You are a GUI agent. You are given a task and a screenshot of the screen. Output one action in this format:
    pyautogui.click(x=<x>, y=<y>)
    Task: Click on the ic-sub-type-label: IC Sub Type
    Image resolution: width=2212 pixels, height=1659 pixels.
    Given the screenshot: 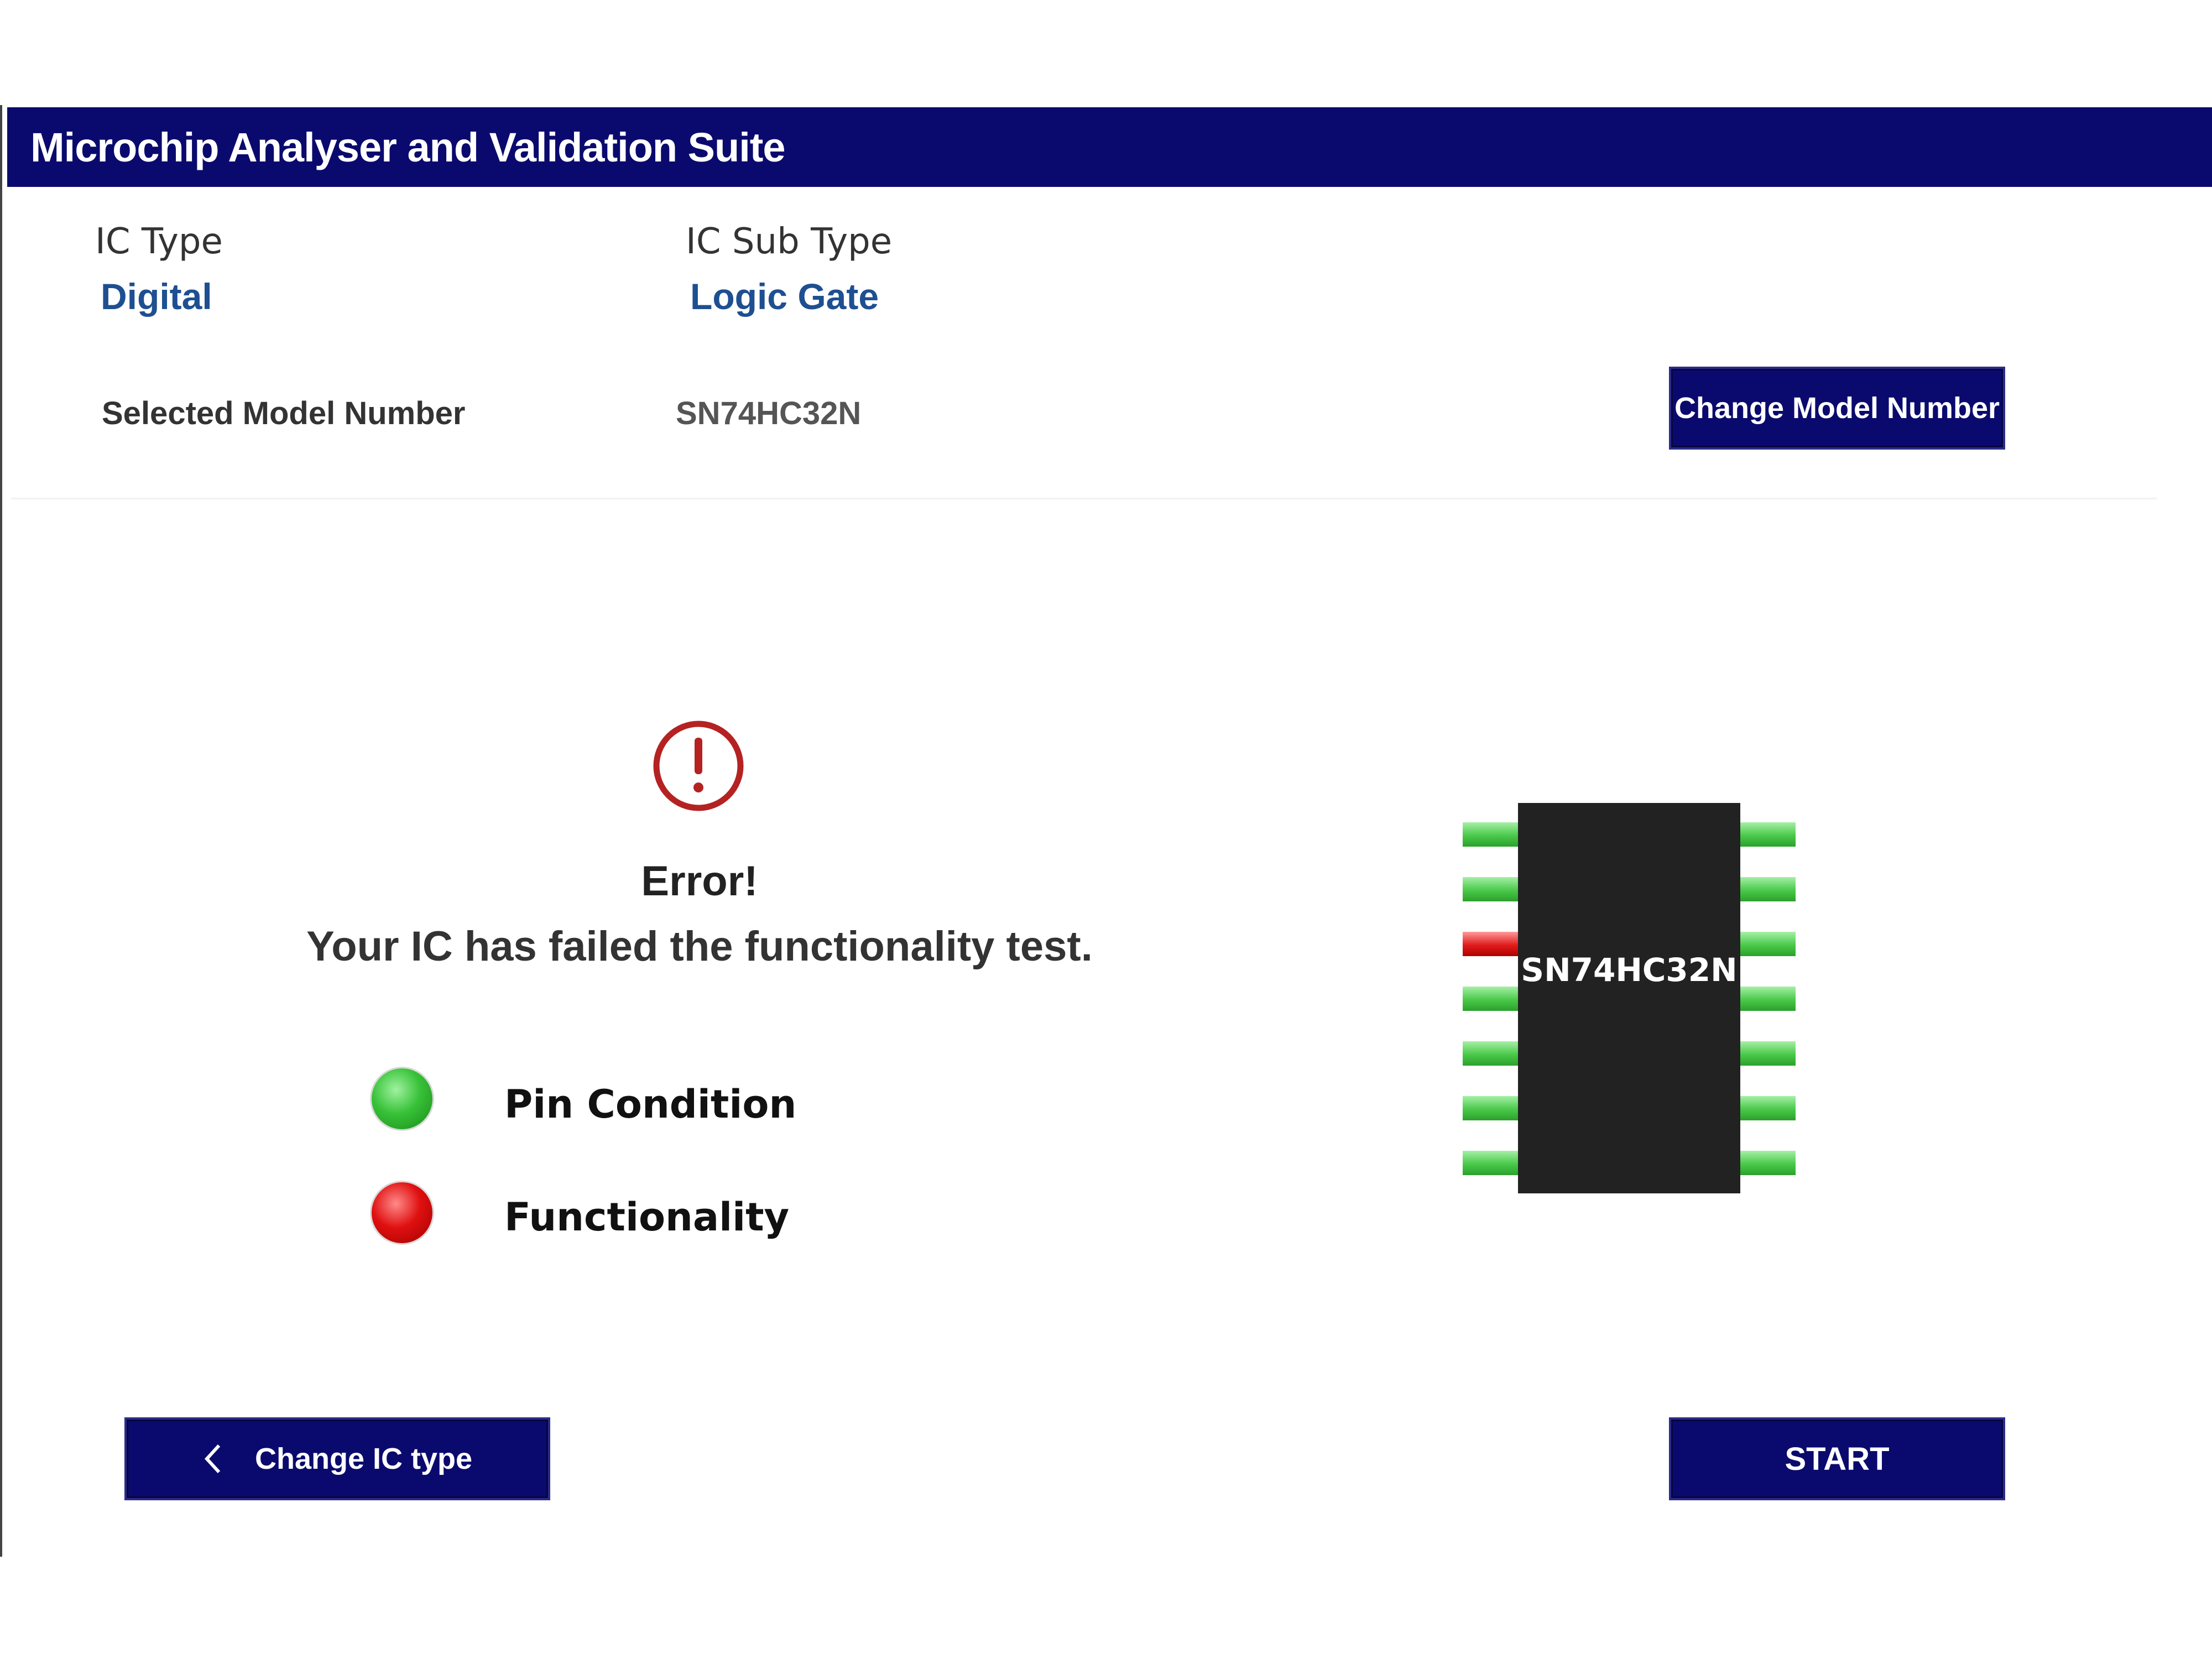 What is the action you would take?
    pyautogui.click(x=790, y=242)
    